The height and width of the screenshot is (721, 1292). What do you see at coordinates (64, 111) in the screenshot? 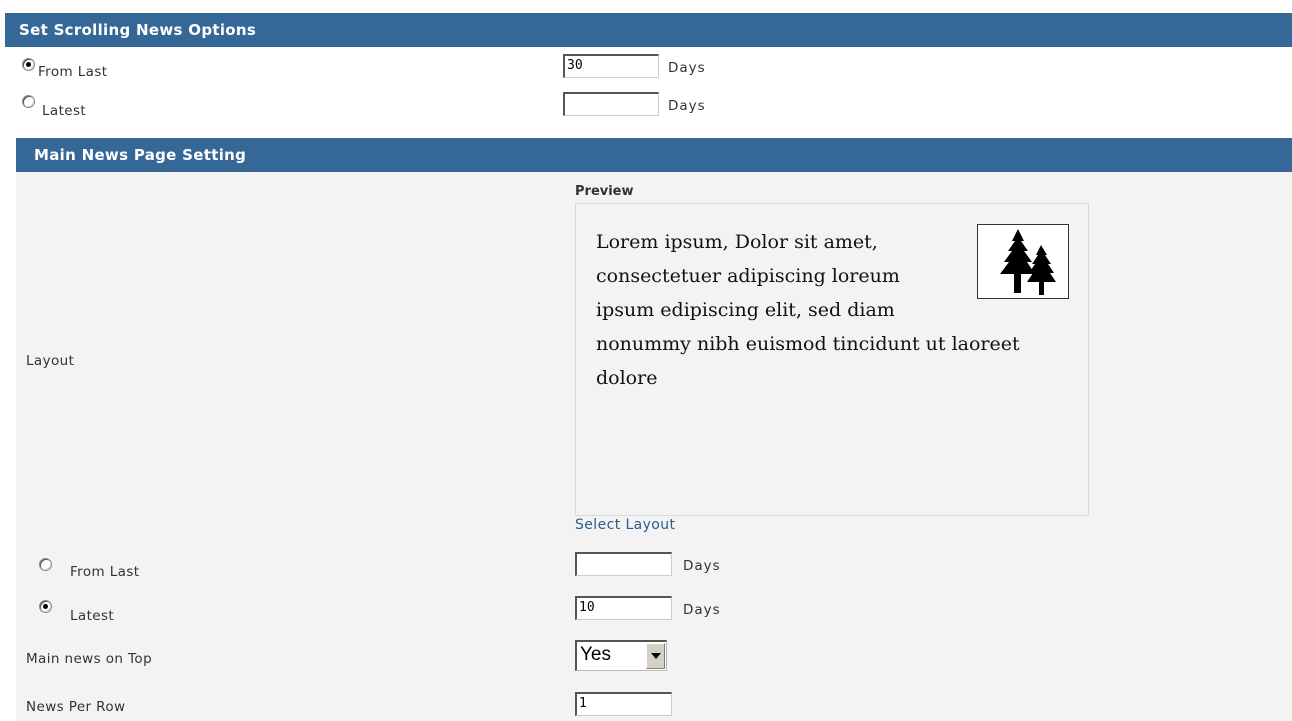
I see `scrolling-latest-label: Latest` at bounding box center [64, 111].